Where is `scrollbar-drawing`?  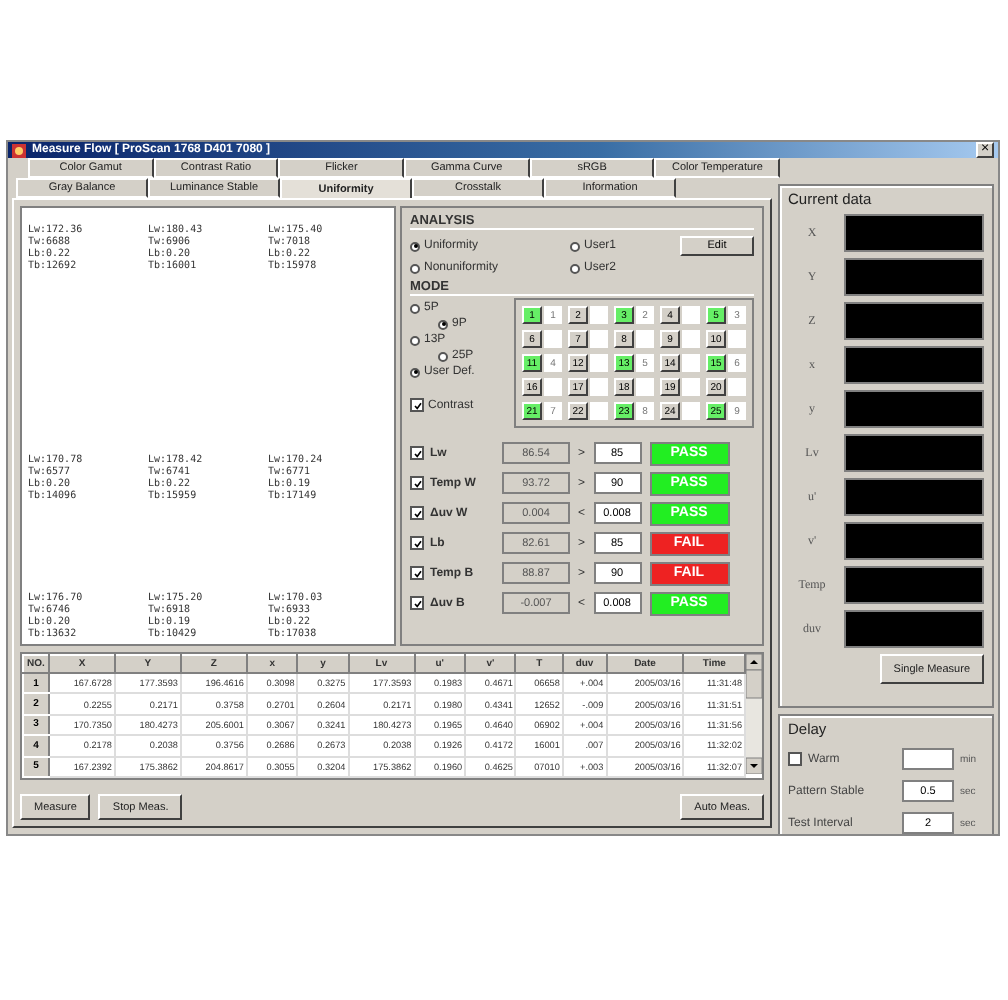 scrollbar-drawing is located at coordinates (754, 714).